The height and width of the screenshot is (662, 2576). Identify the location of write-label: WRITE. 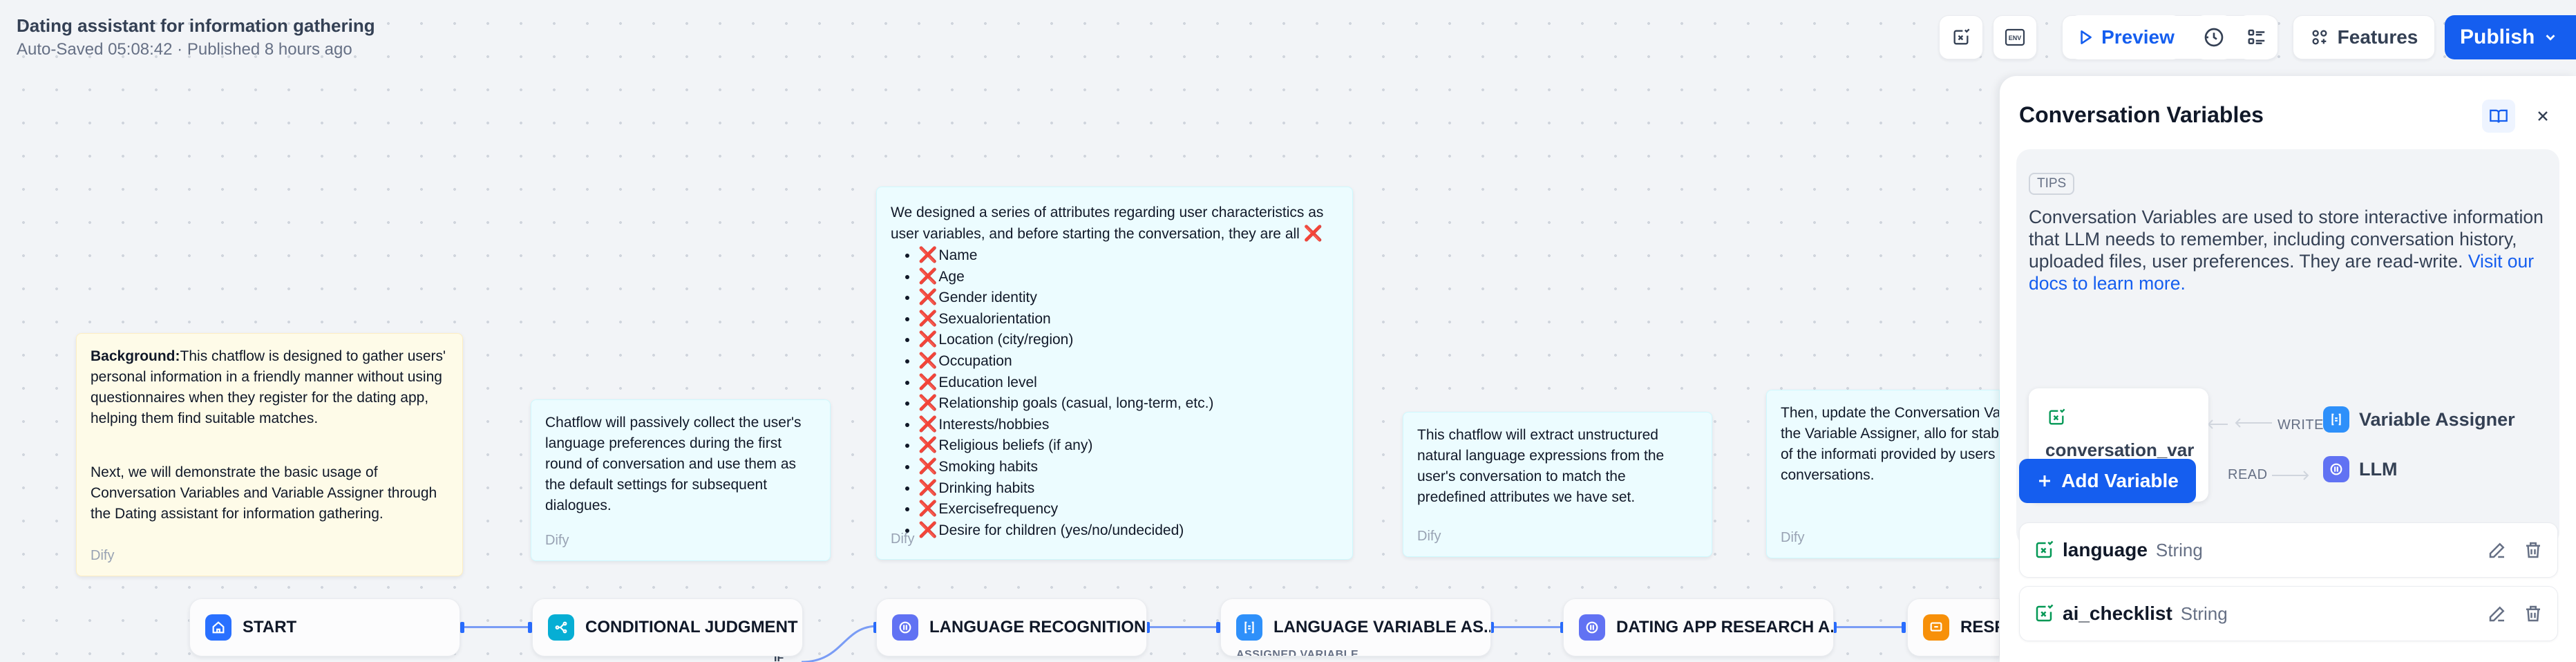
(2300, 425).